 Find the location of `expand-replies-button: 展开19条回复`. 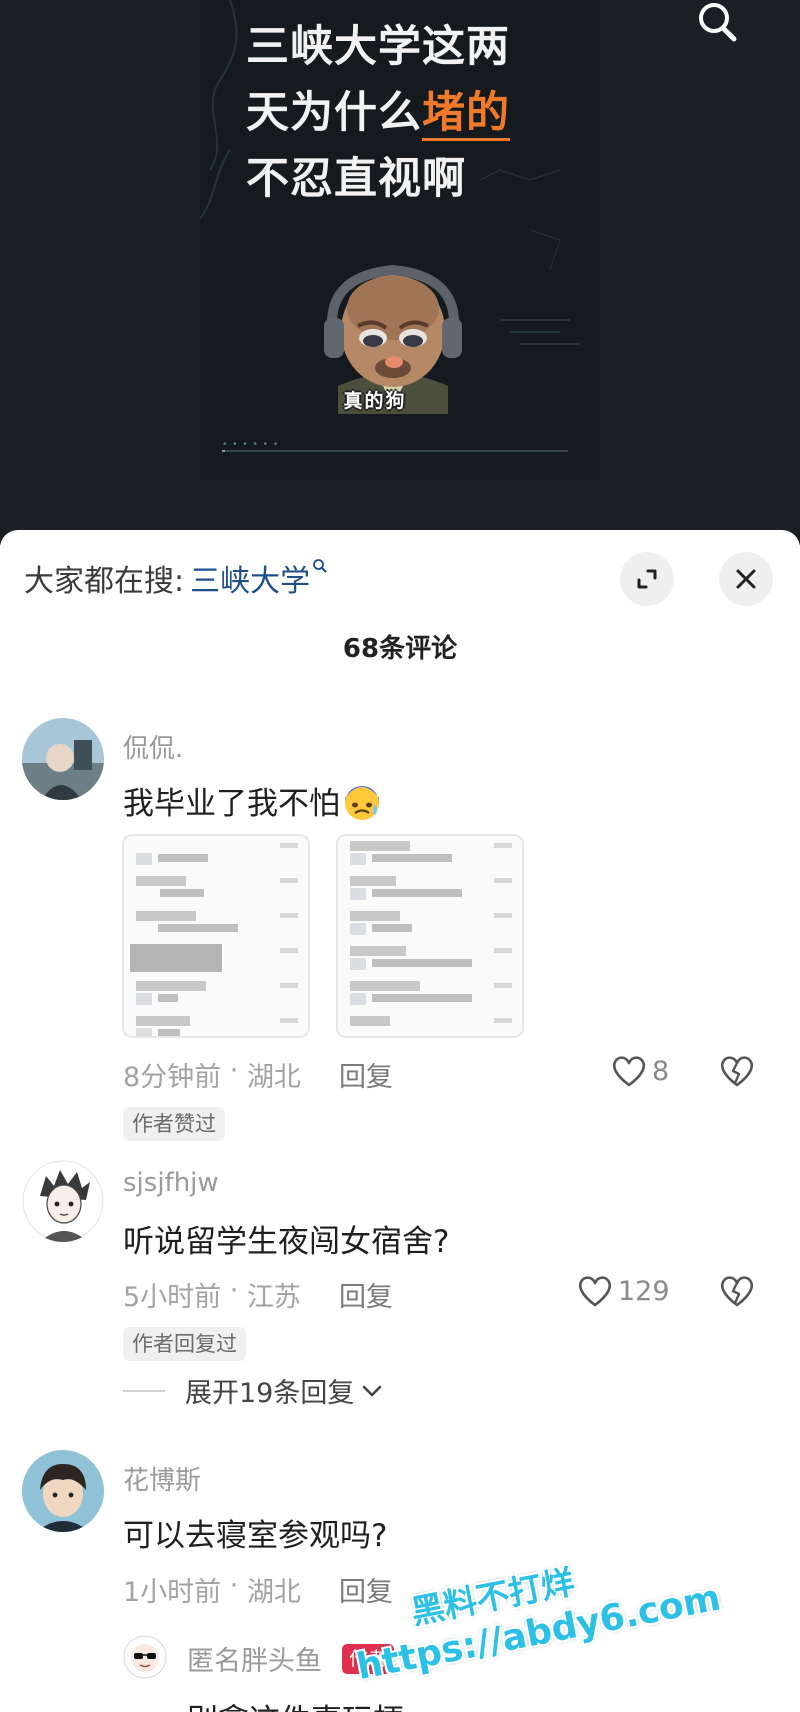

expand-replies-button: 展开19条回复 is located at coordinates (253, 1390).